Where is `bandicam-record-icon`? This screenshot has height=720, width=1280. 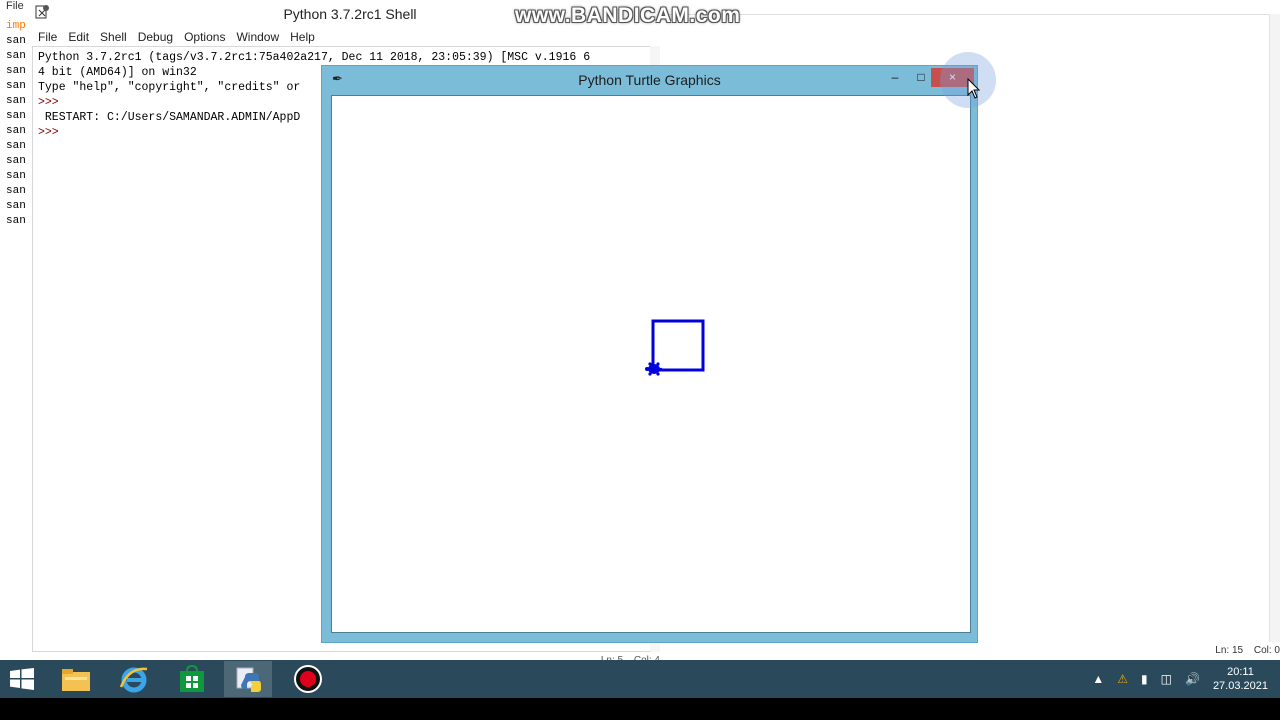 bandicam-record-icon is located at coordinates (308, 679).